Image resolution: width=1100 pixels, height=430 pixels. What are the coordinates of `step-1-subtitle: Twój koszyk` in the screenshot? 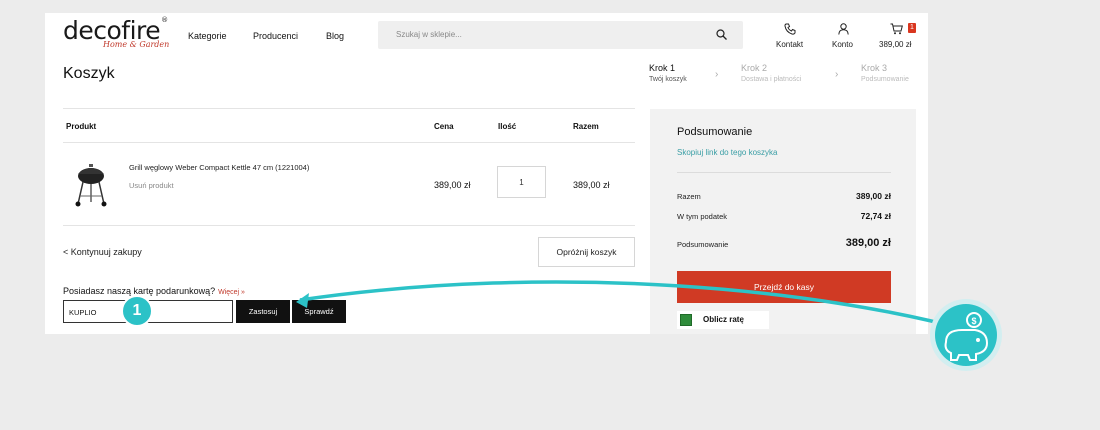 It's located at (668, 79).